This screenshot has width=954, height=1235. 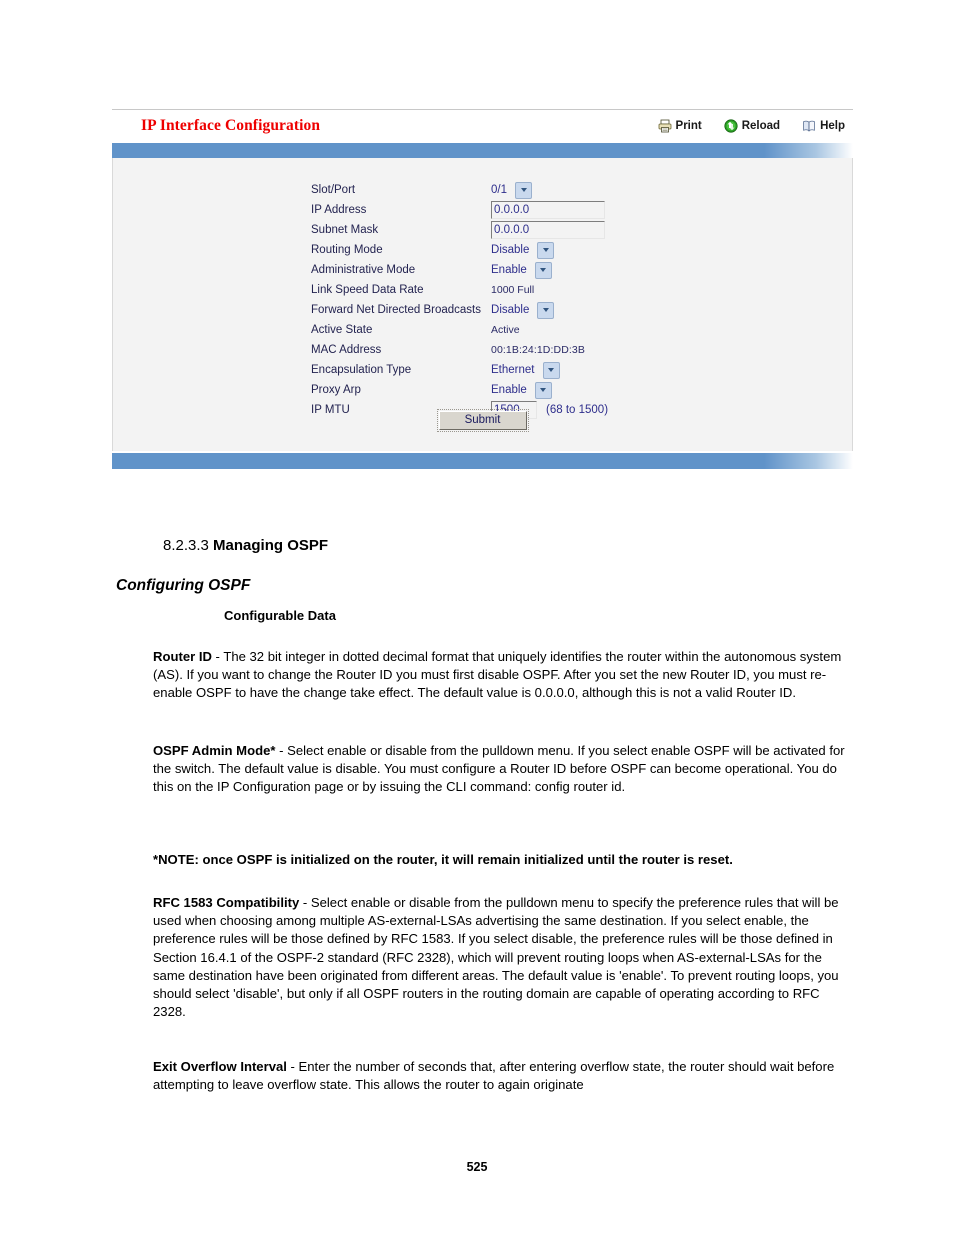 What do you see at coordinates (548, 230) in the screenshot?
I see `subnet-mask-input: 0.0.0.0` at bounding box center [548, 230].